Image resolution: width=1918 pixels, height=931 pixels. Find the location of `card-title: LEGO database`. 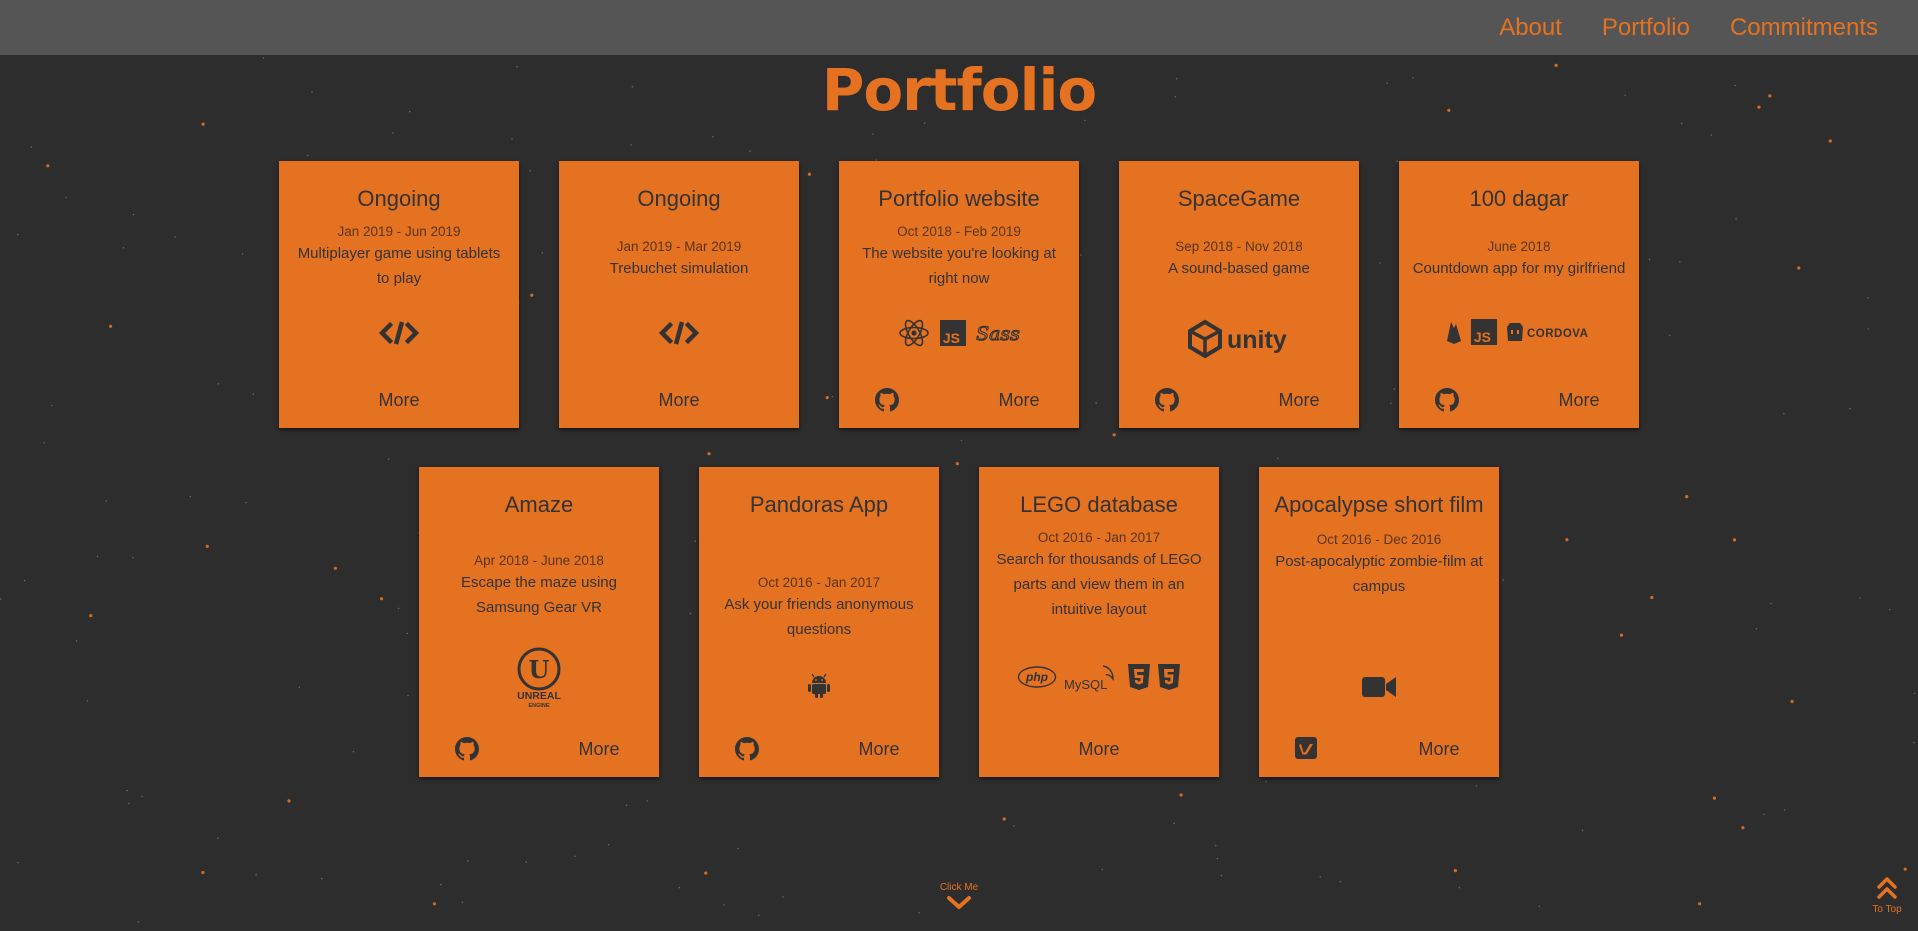

card-title: LEGO database is located at coordinates (1099, 504).